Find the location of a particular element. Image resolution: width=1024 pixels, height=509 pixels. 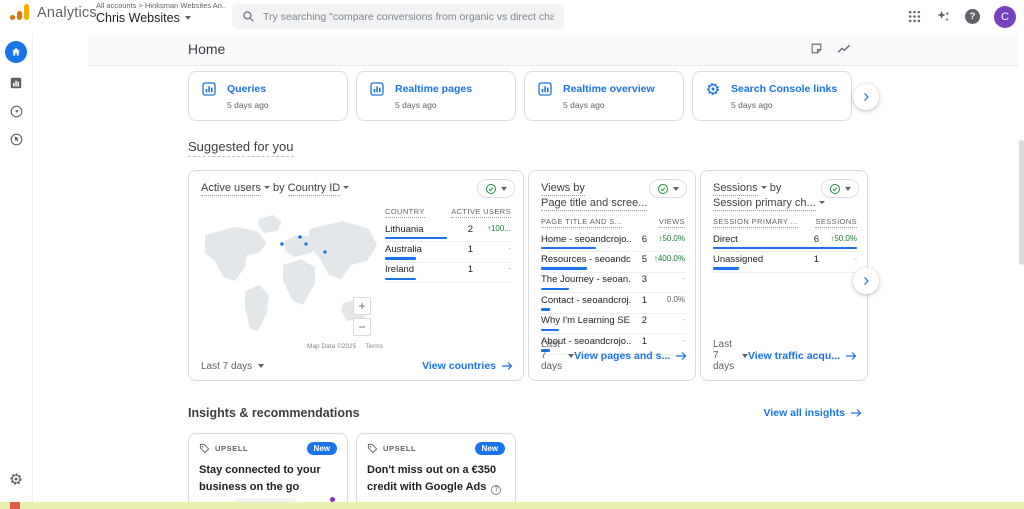

metric-value: 3 is located at coordinates (644, 280).